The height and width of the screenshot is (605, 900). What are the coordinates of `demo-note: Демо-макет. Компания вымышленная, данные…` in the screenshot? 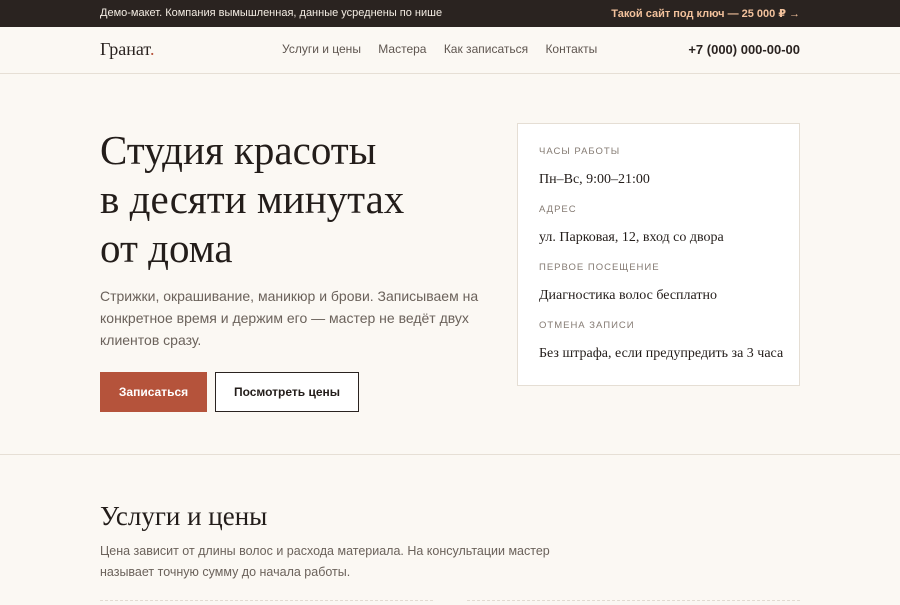 It's located at (271, 13).